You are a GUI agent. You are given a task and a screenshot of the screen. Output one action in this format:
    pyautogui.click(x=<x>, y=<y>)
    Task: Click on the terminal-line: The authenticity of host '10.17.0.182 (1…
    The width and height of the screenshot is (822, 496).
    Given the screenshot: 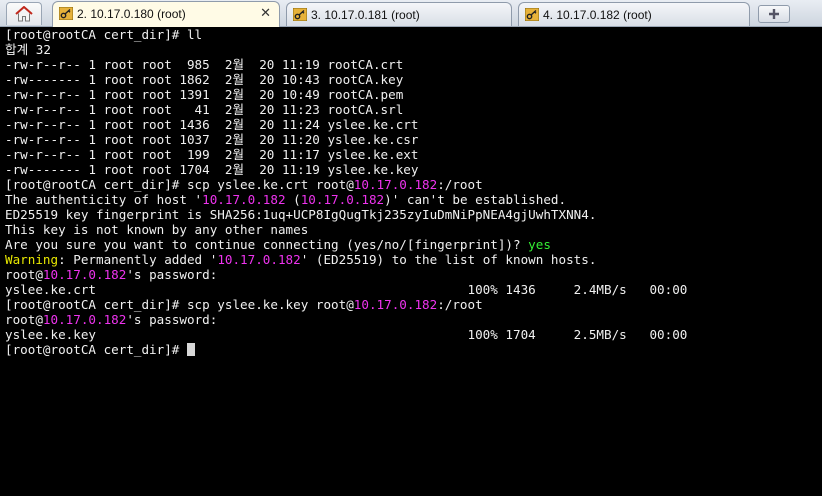 What is the action you would take?
    pyautogui.click(x=346, y=199)
    